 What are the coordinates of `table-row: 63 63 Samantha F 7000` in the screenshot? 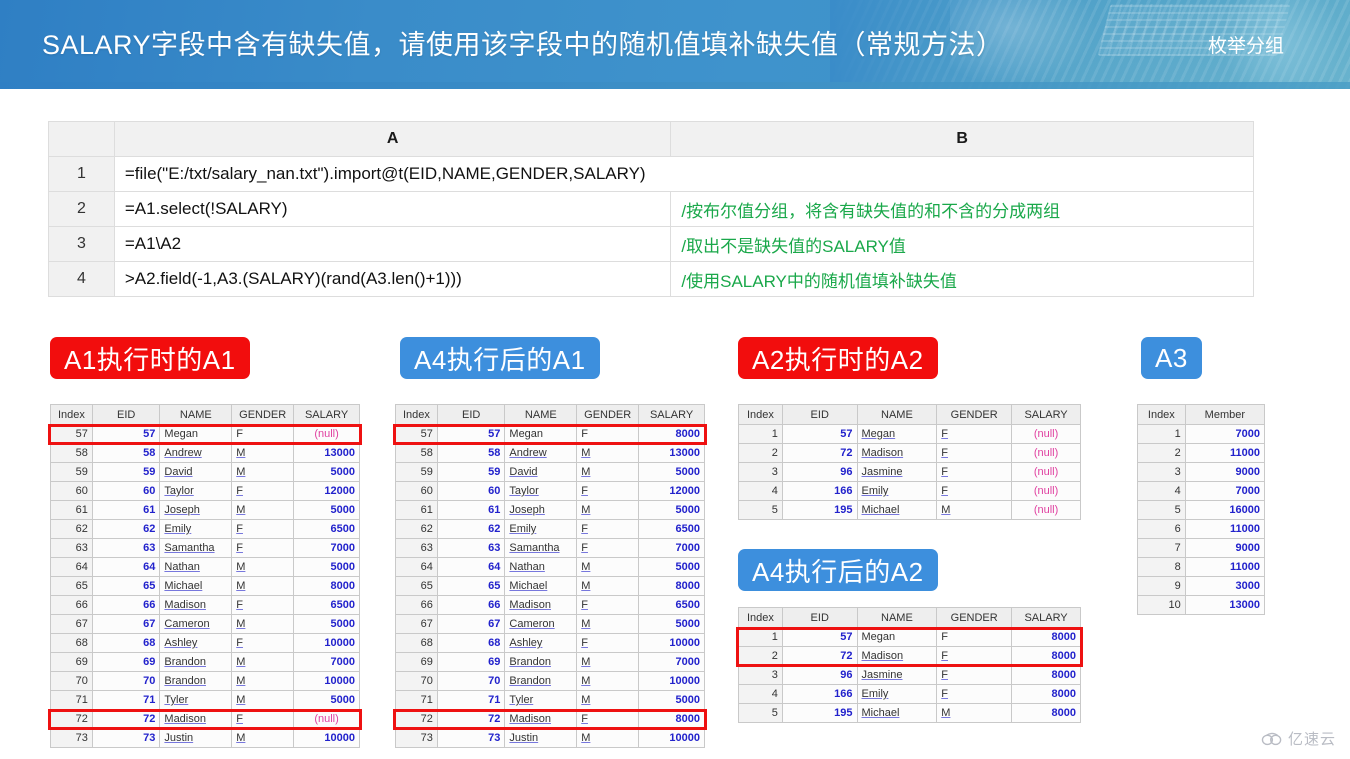 It's located at (550, 548).